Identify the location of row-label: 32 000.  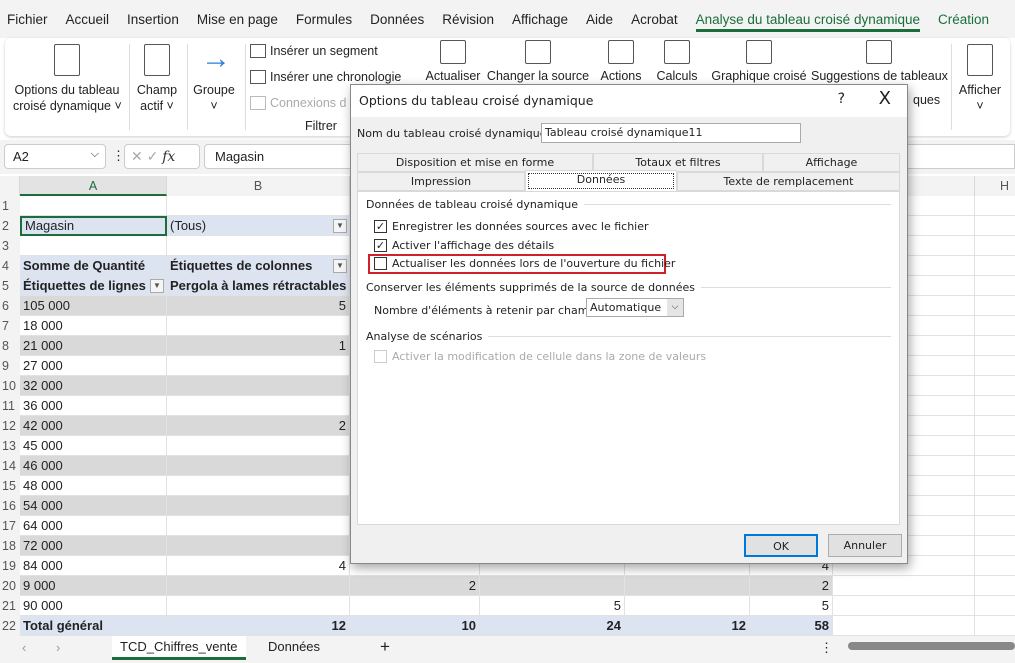
(93, 386).